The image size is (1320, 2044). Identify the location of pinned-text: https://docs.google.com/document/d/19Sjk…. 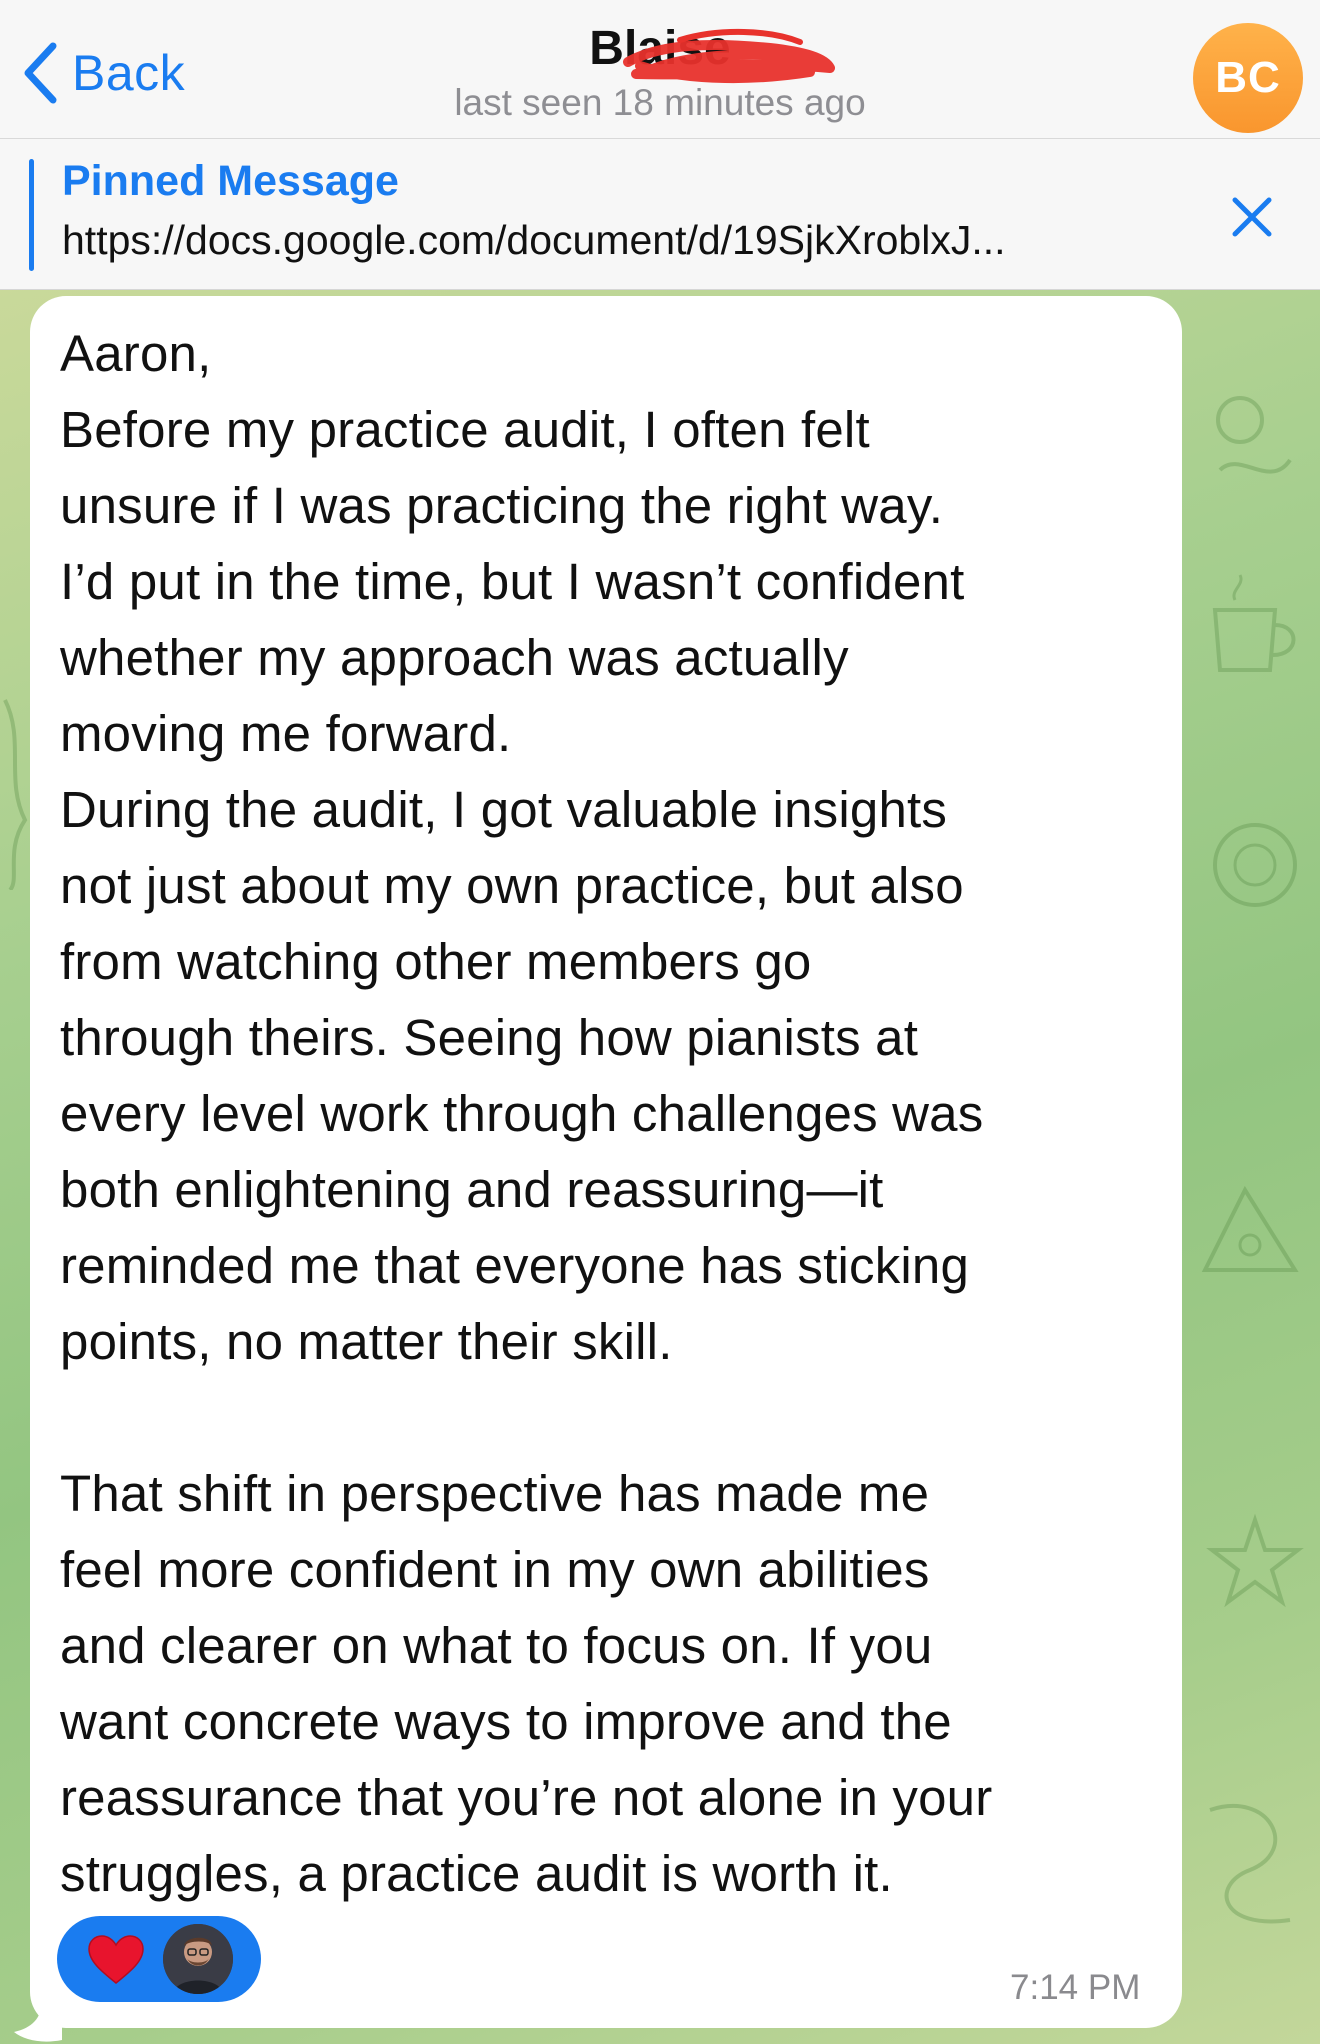
(534, 240).